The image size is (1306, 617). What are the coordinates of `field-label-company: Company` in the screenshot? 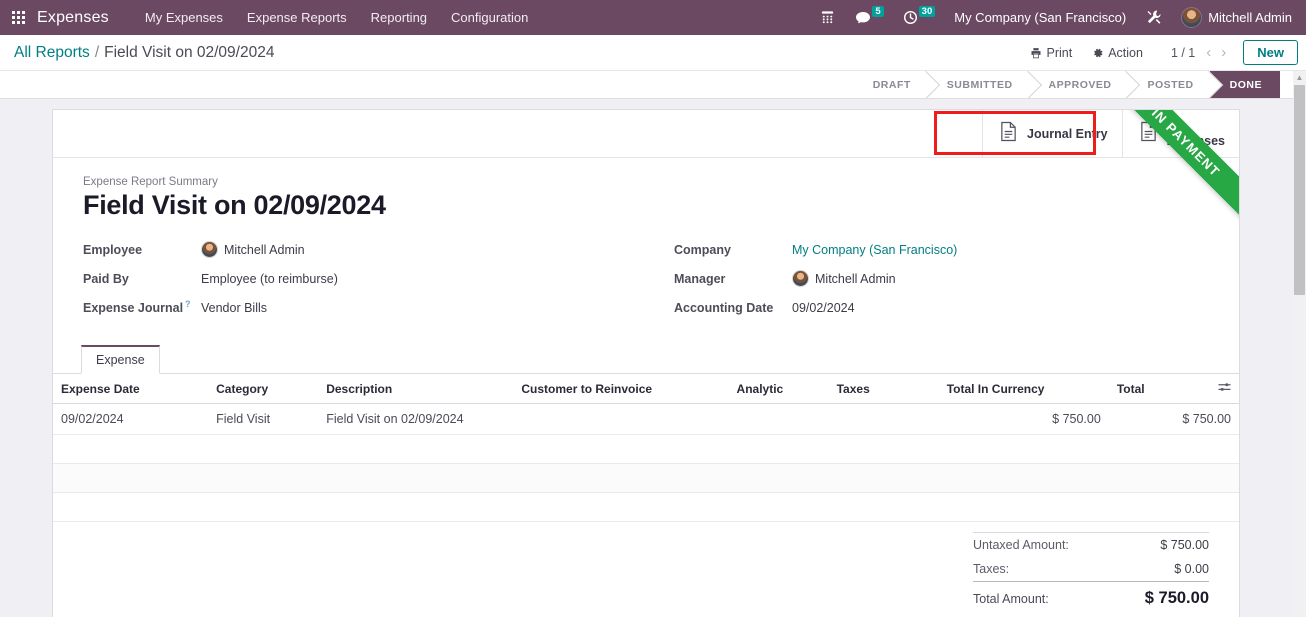 It's located at (702, 249).